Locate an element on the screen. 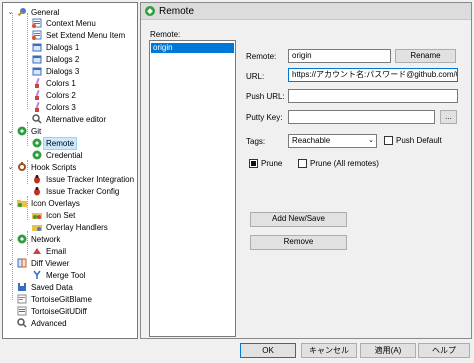 This screenshot has height=363, width=474. tree-item-label: Git is located at coordinates (36, 131).